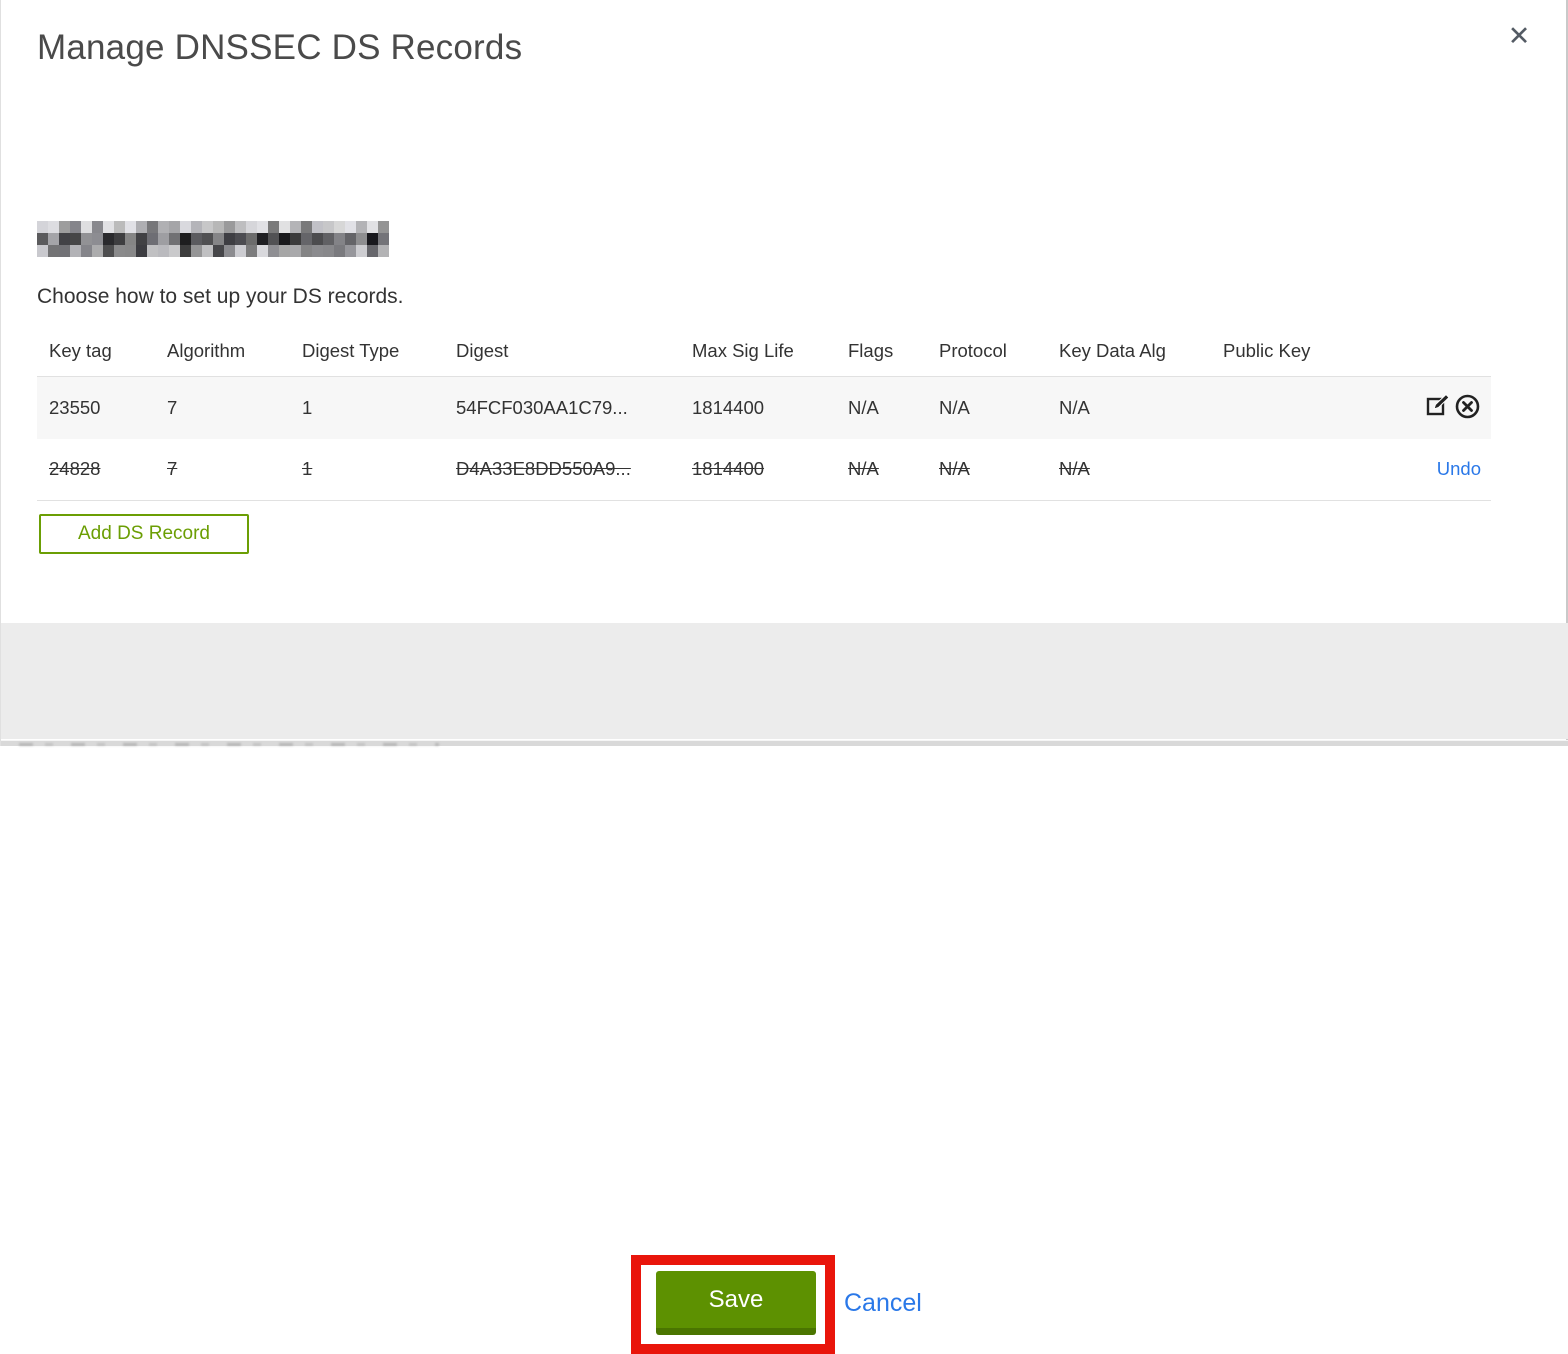 Image resolution: width=1568 pixels, height=1354 pixels. Describe the element at coordinates (280, 47) in the screenshot. I see `page-title: Manage DNSSEC DS Records` at that location.